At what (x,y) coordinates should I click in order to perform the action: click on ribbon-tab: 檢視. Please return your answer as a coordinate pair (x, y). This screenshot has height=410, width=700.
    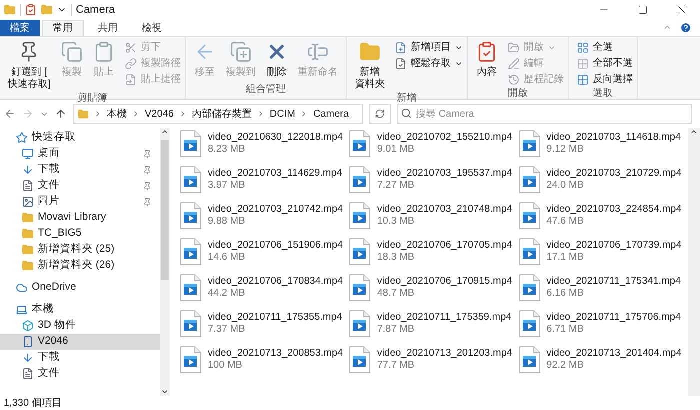
    Looking at the image, I should click on (152, 28).